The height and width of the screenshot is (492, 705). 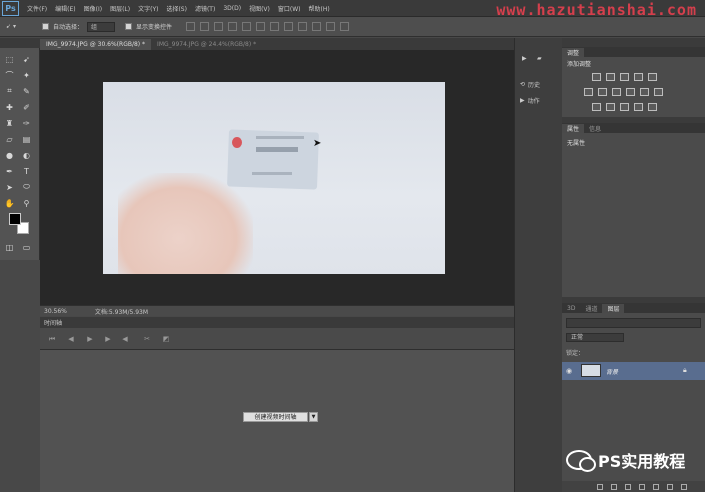 What do you see at coordinates (206, 44) in the screenshot?
I see `document-tab: IMG_9974.JPG @ 24.4%(RGB/8) *` at bounding box center [206, 44].